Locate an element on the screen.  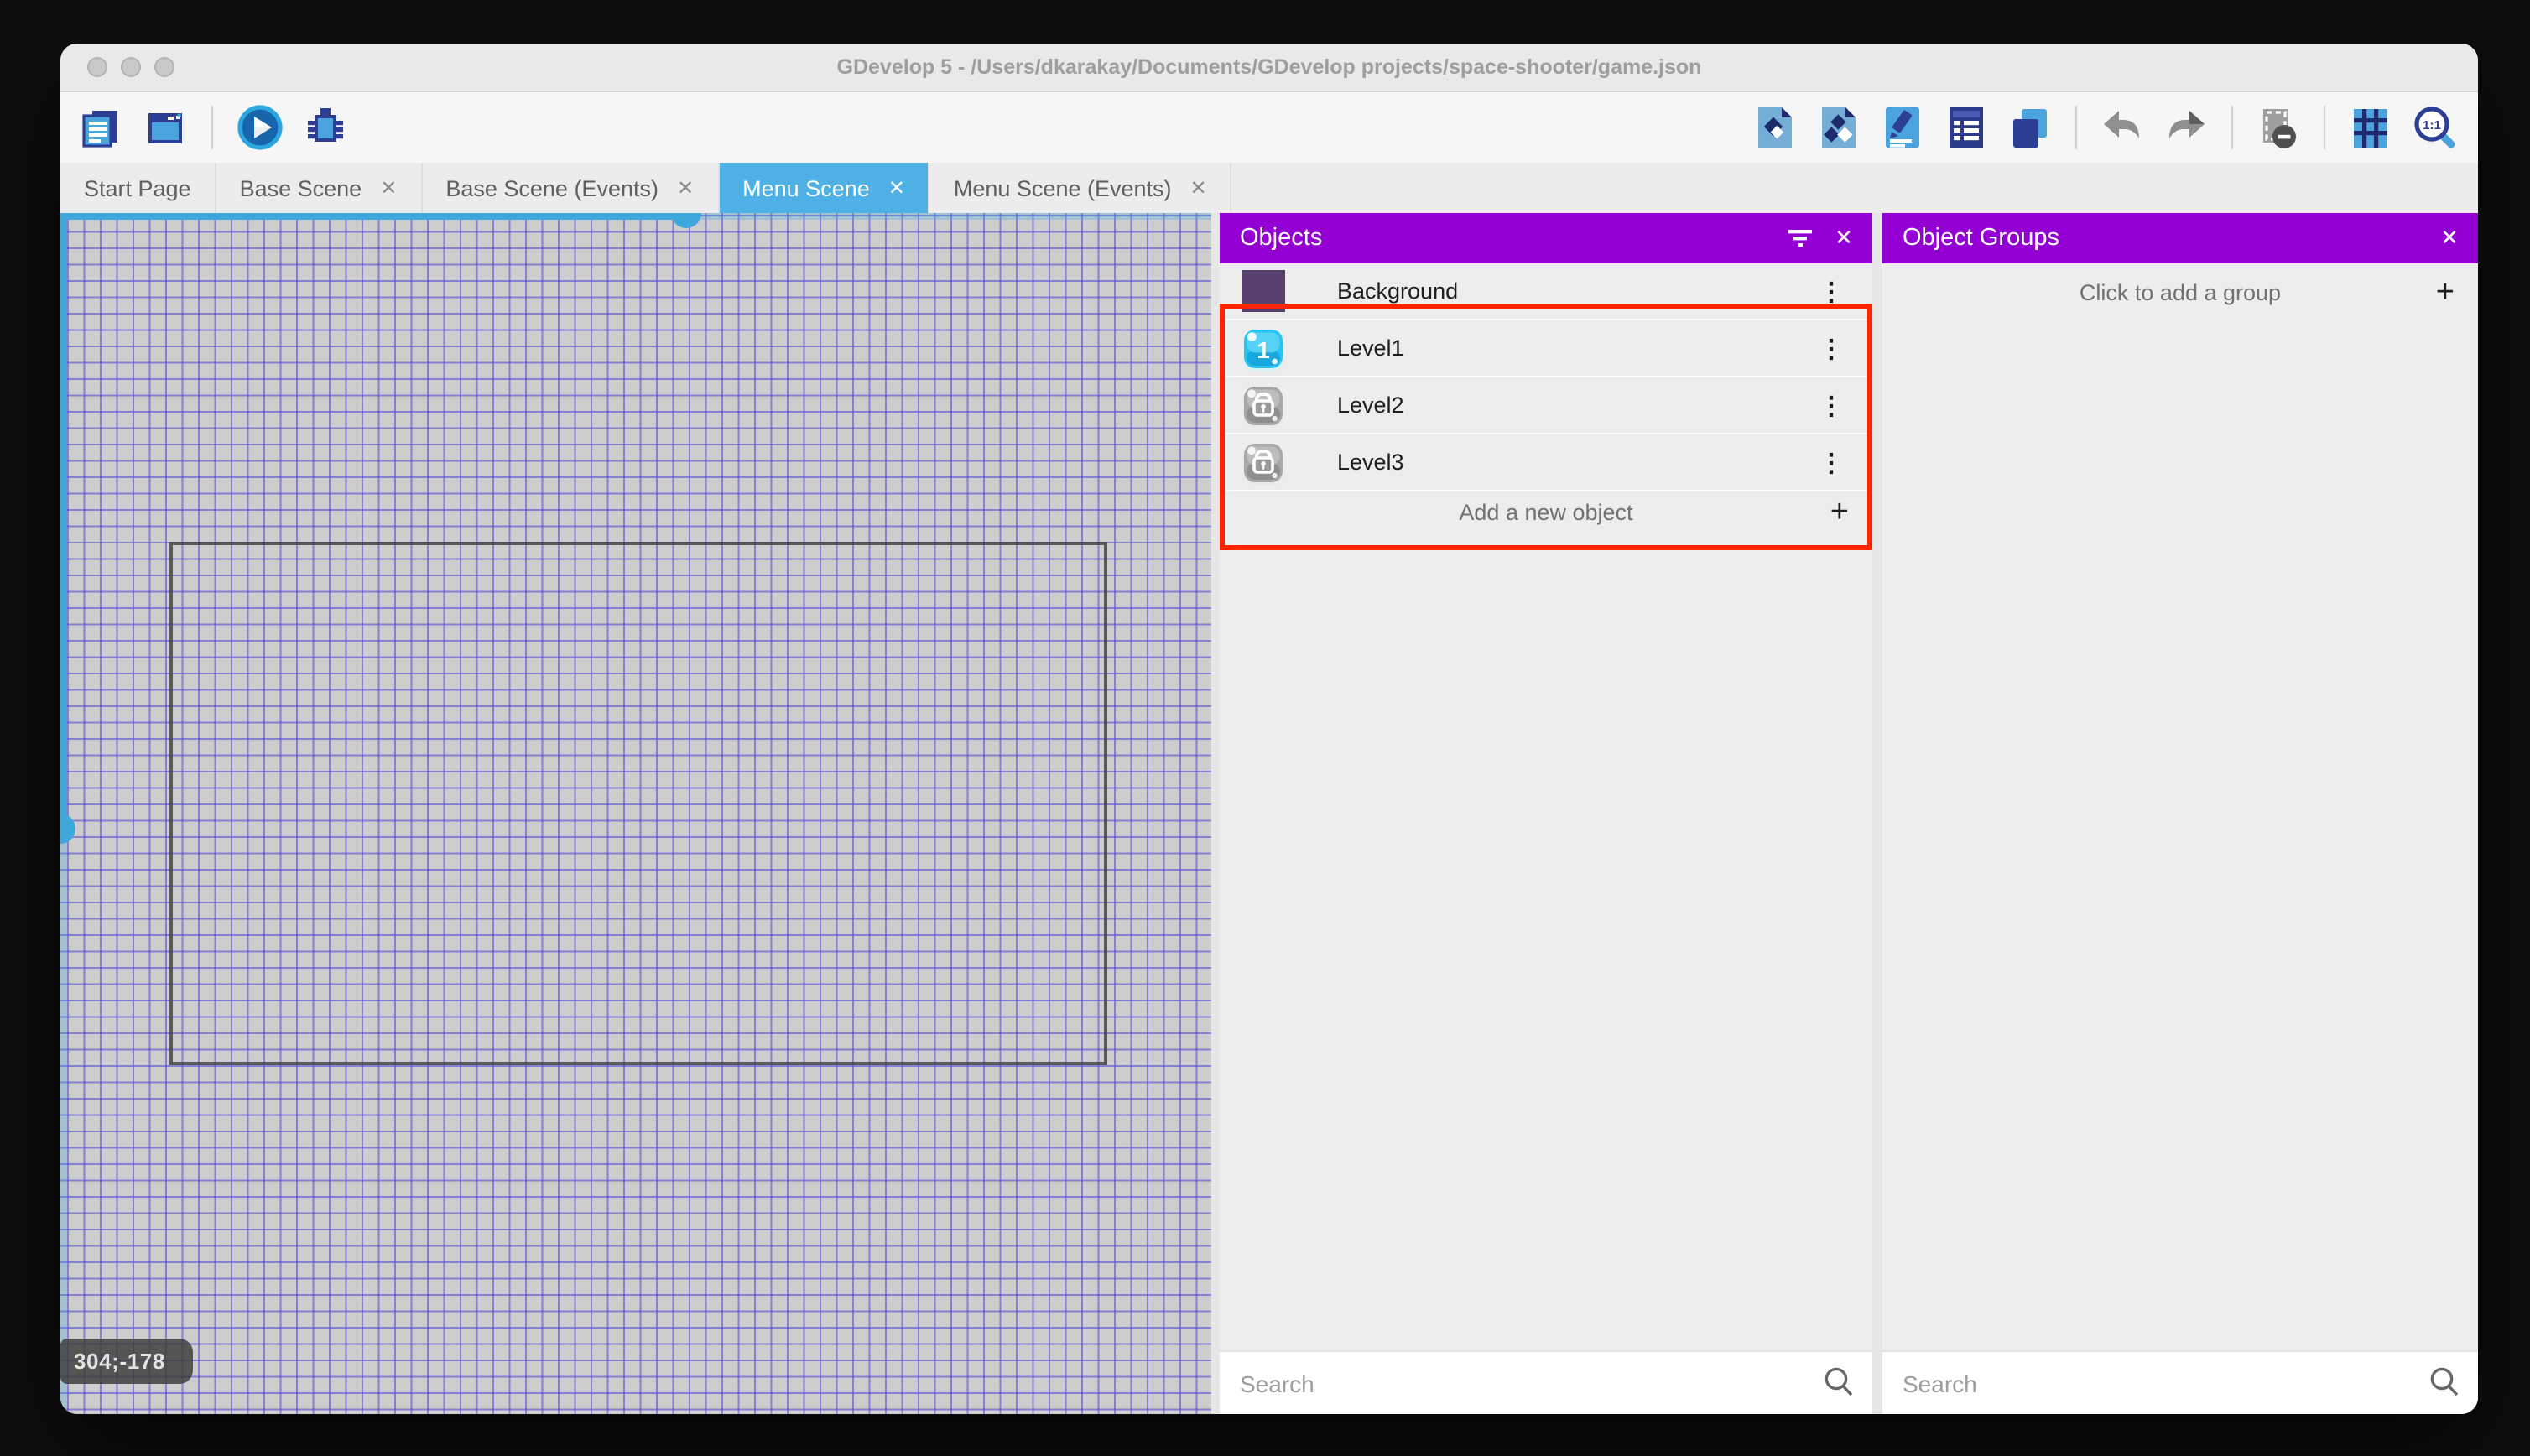
tab-start-page: Start Page is located at coordinates (138, 188).